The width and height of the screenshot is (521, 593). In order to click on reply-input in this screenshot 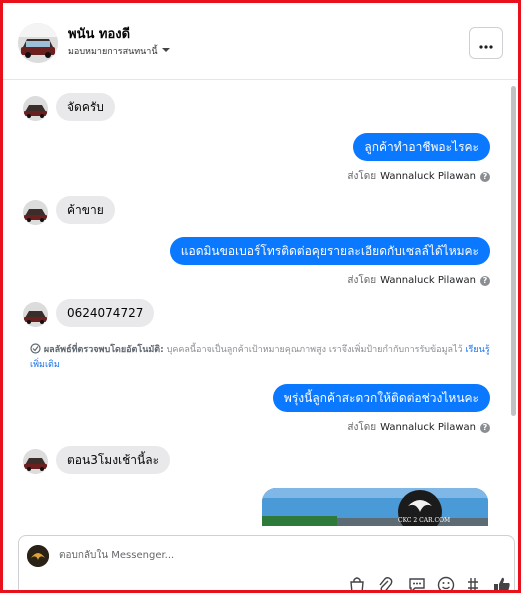, I will do `click(269, 555)`.